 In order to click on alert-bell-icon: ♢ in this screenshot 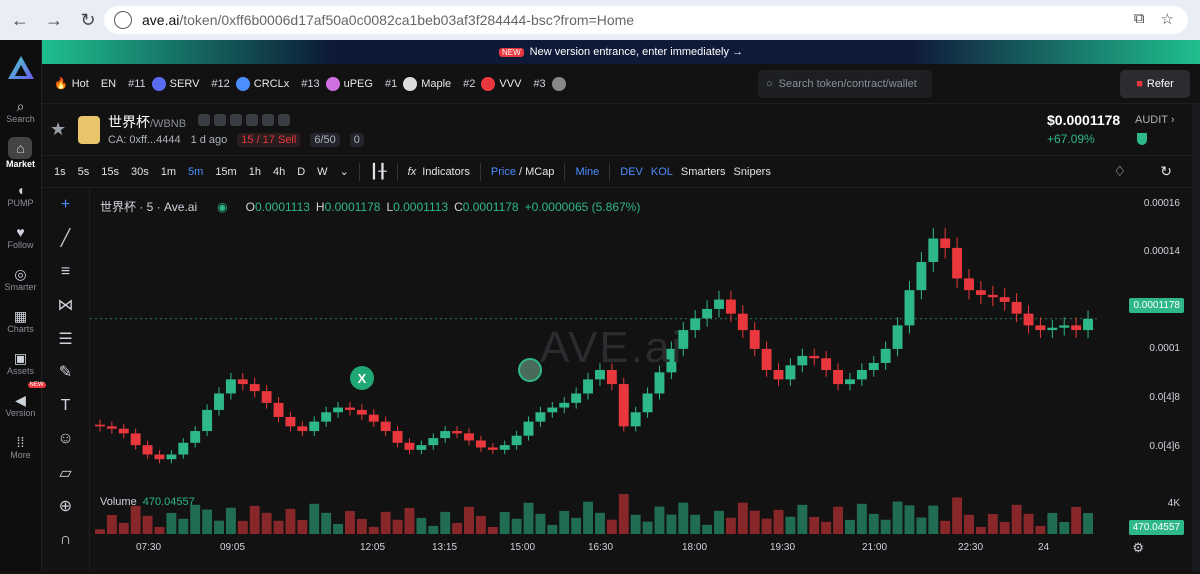, I will do `click(1119, 171)`.